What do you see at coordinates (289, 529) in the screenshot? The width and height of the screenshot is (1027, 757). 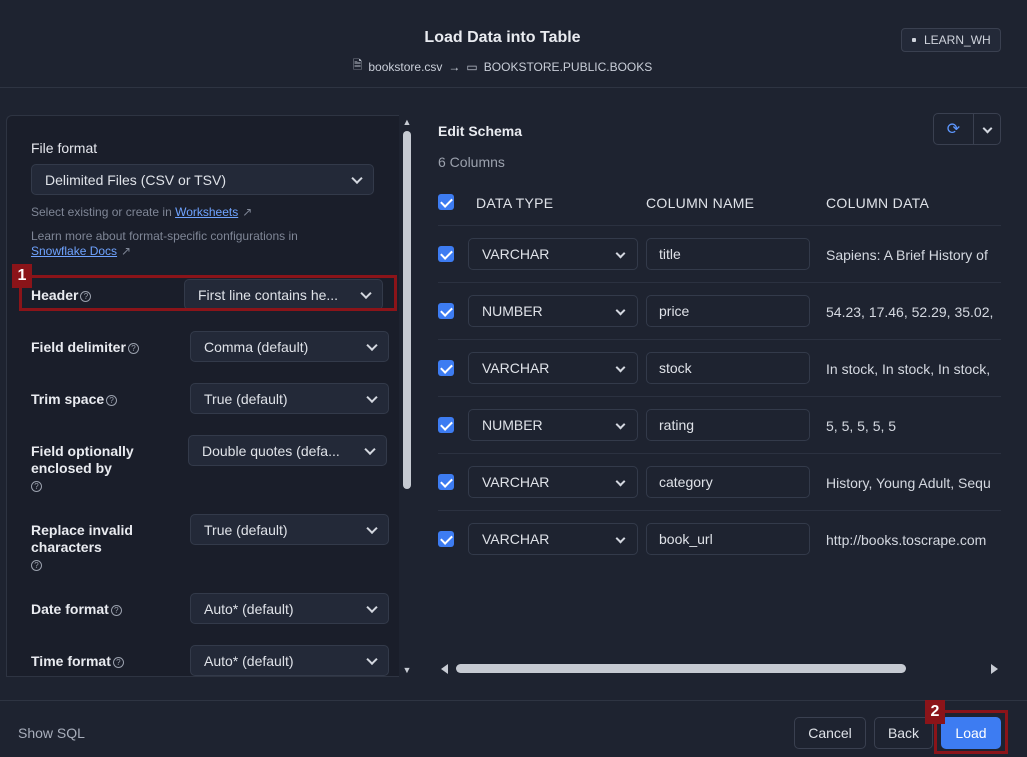 I see `replace-invalid-select: True (default)` at bounding box center [289, 529].